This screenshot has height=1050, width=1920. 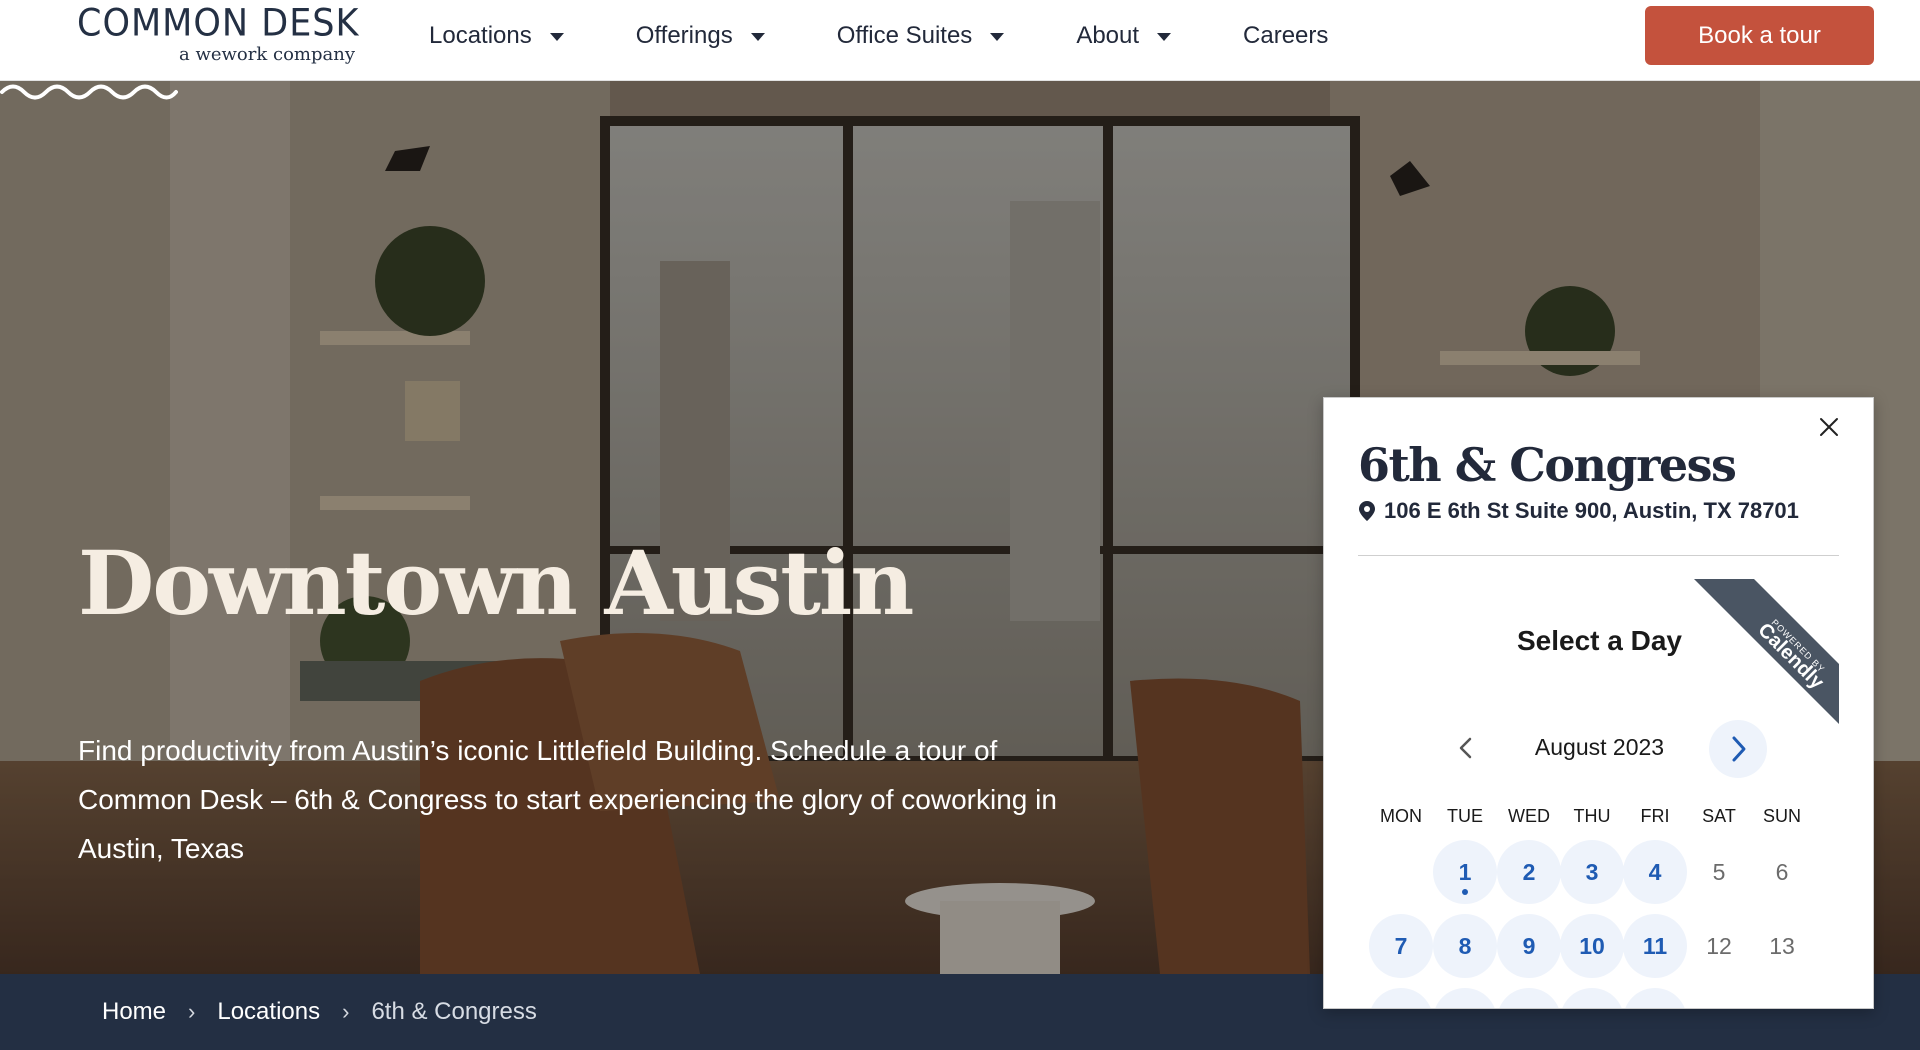 I want to click on calendar-day-number: 2, so click(x=1529, y=872).